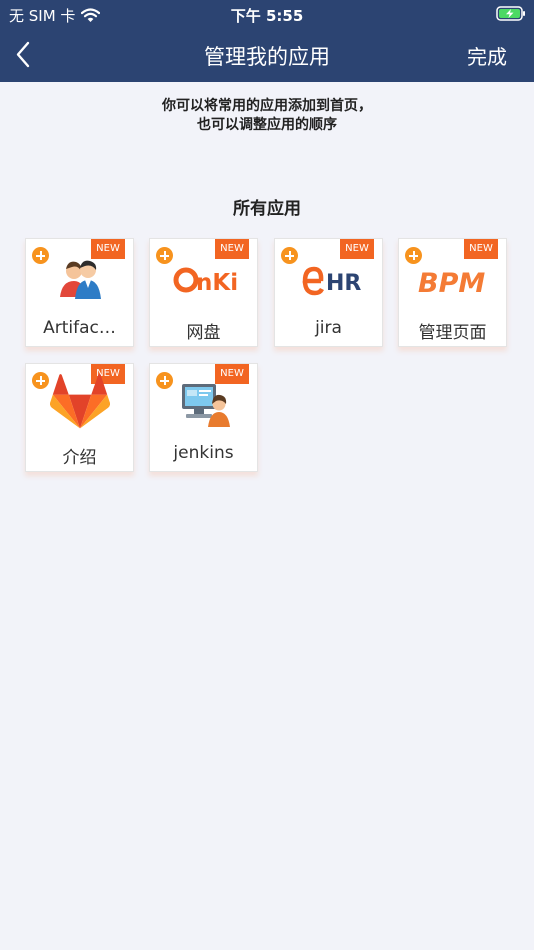 This screenshot has height=950, width=534. I want to click on status-time: 下午 5:55, so click(267, 16).